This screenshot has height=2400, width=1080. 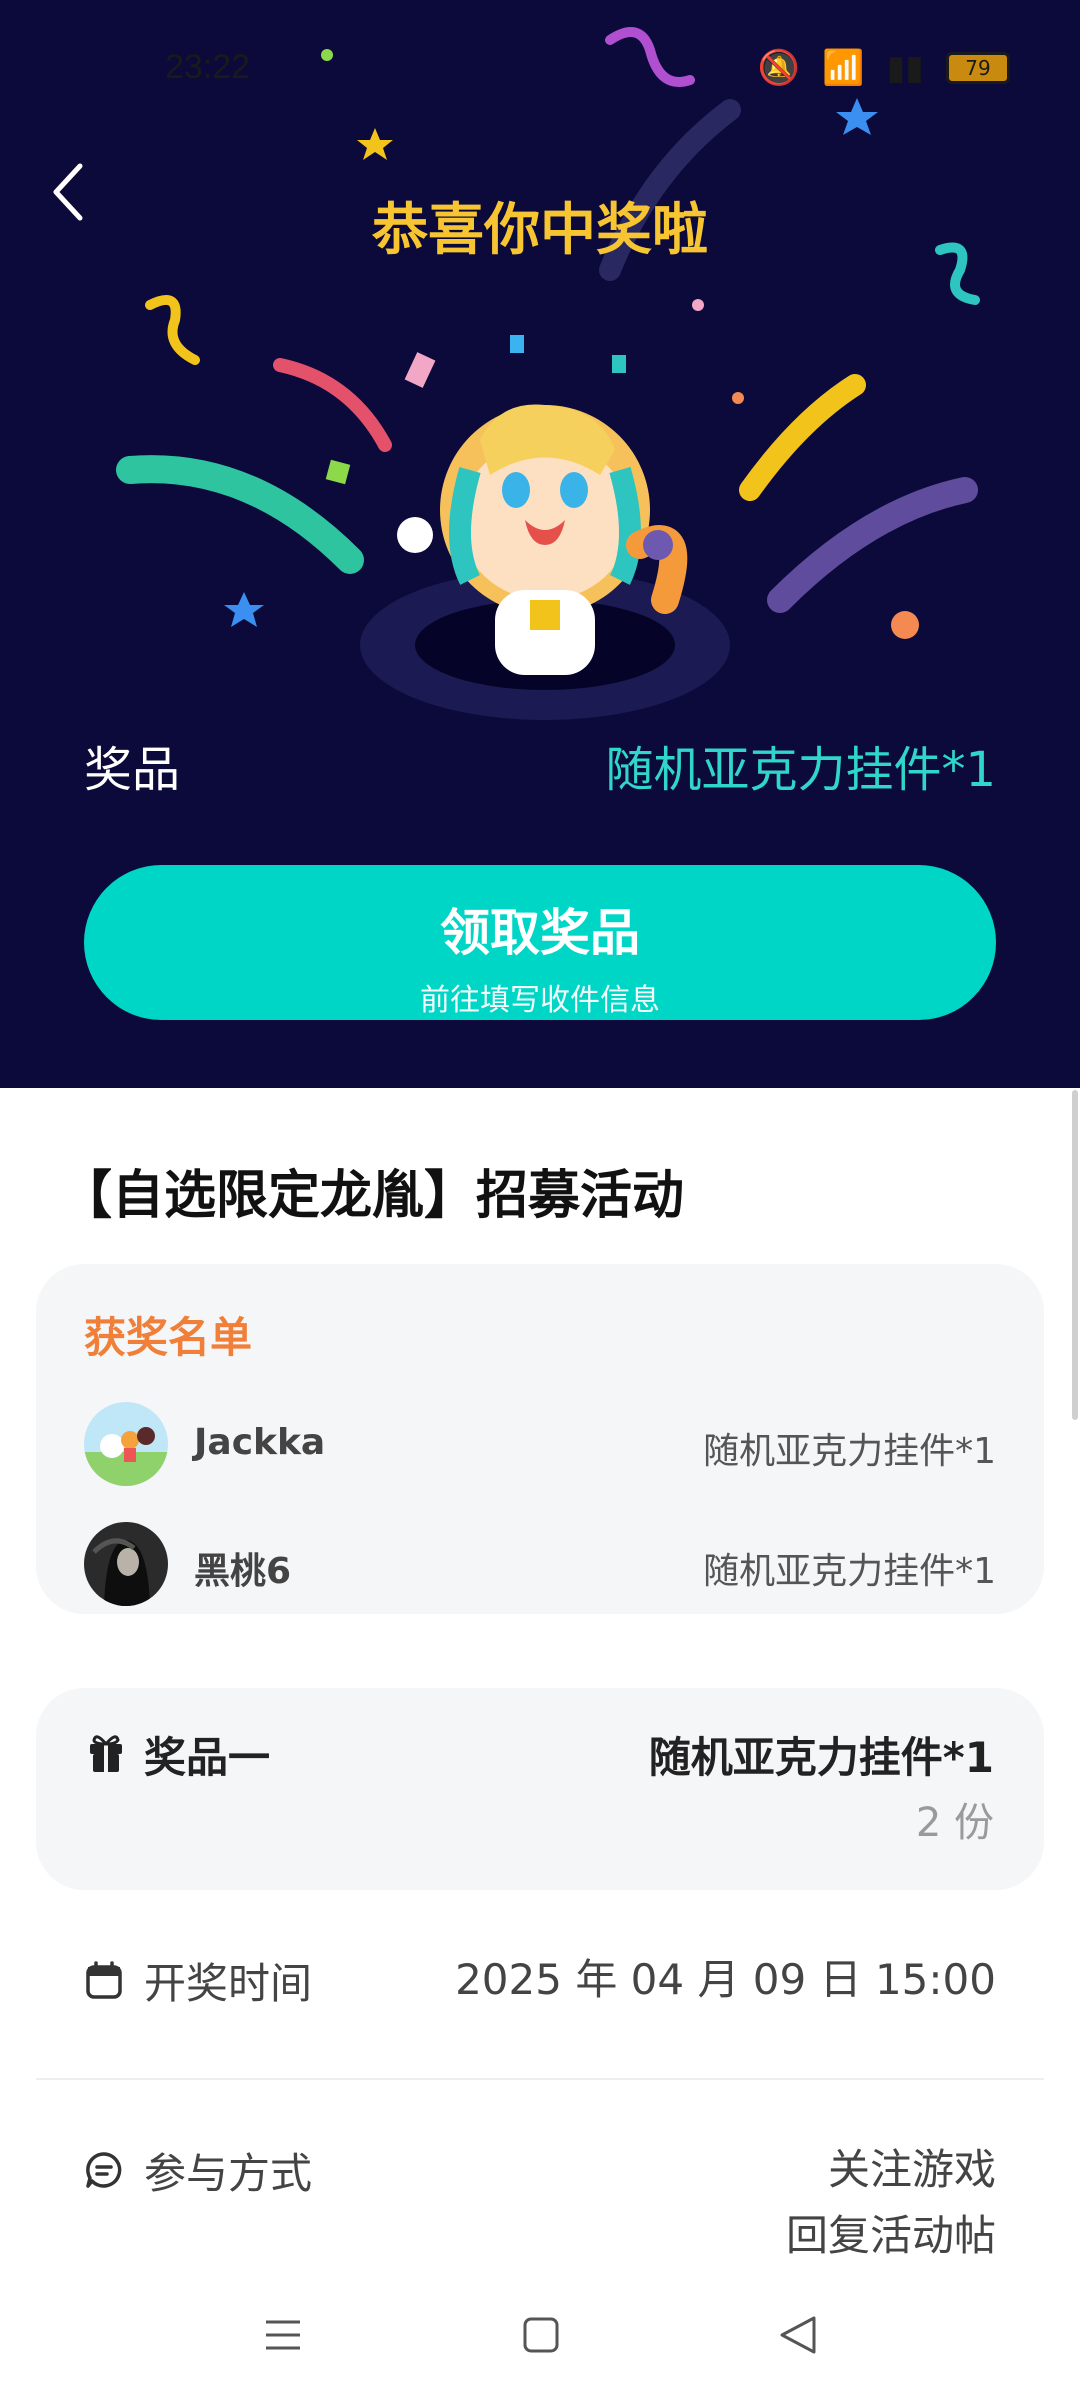 What do you see at coordinates (821, 1757) in the screenshot?
I see `award-prize: 随机亚克力挂件*1` at bounding box center [821, 1757].